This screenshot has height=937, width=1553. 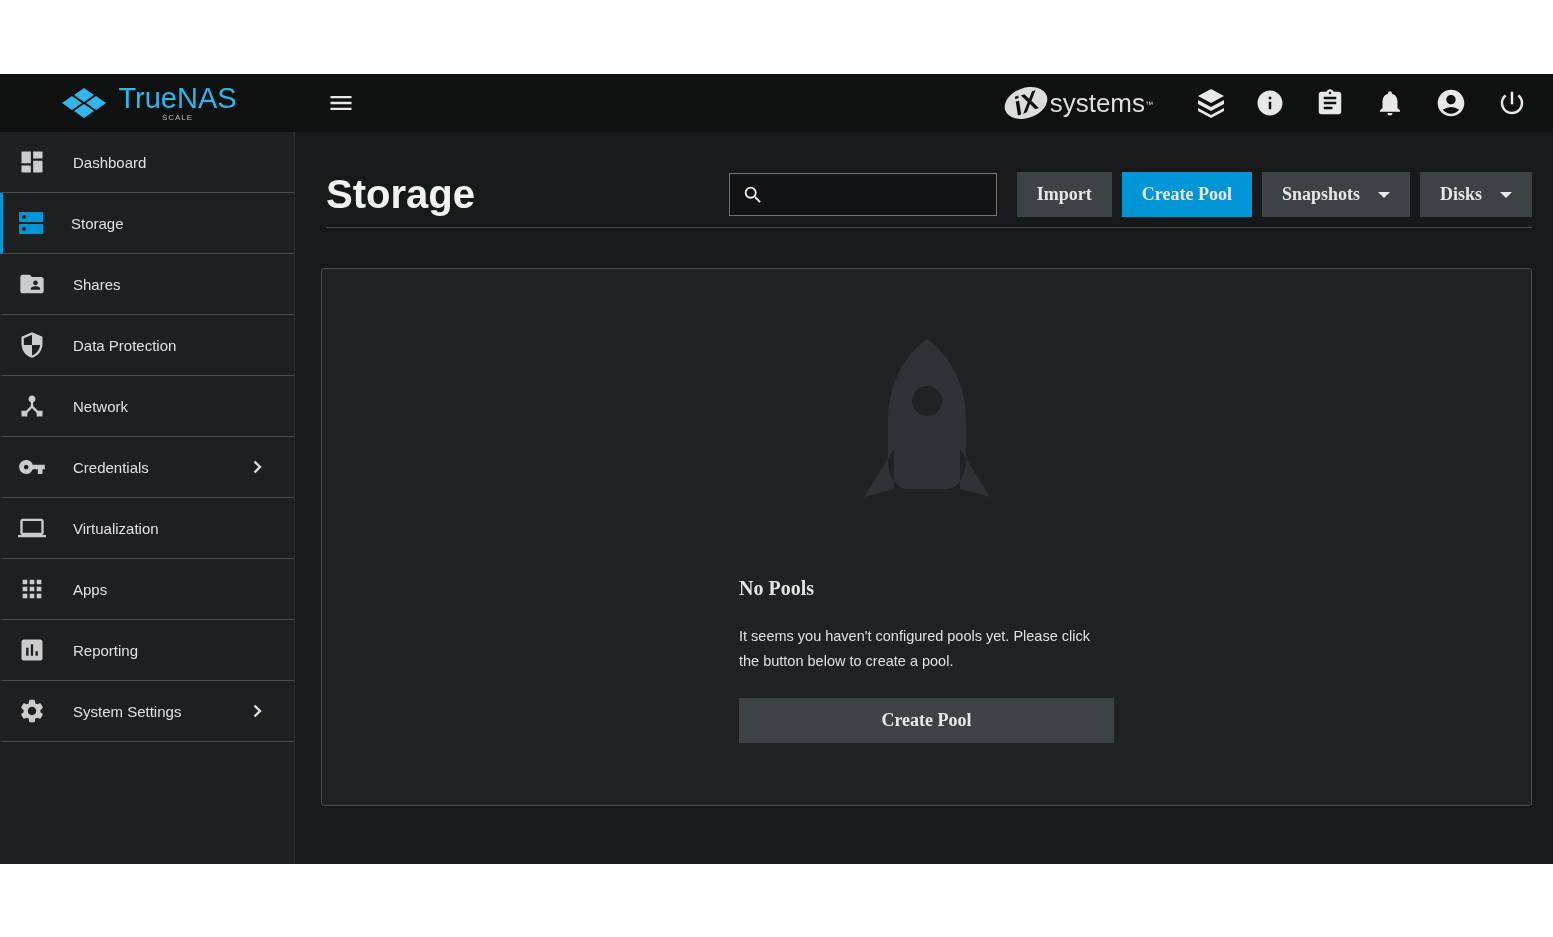 I want to click on sidebar-item: System Settings, so click(x=147, y=711).